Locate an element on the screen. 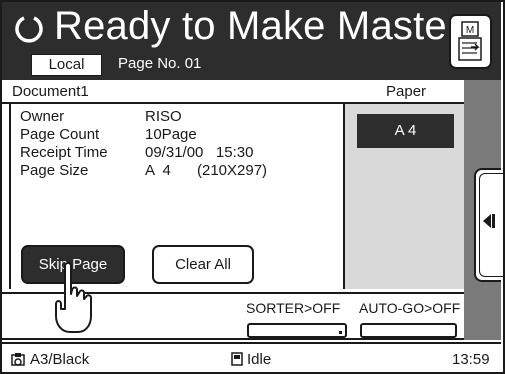  receipt-time-label: Receipt Time is located at coordinates (64, 152).